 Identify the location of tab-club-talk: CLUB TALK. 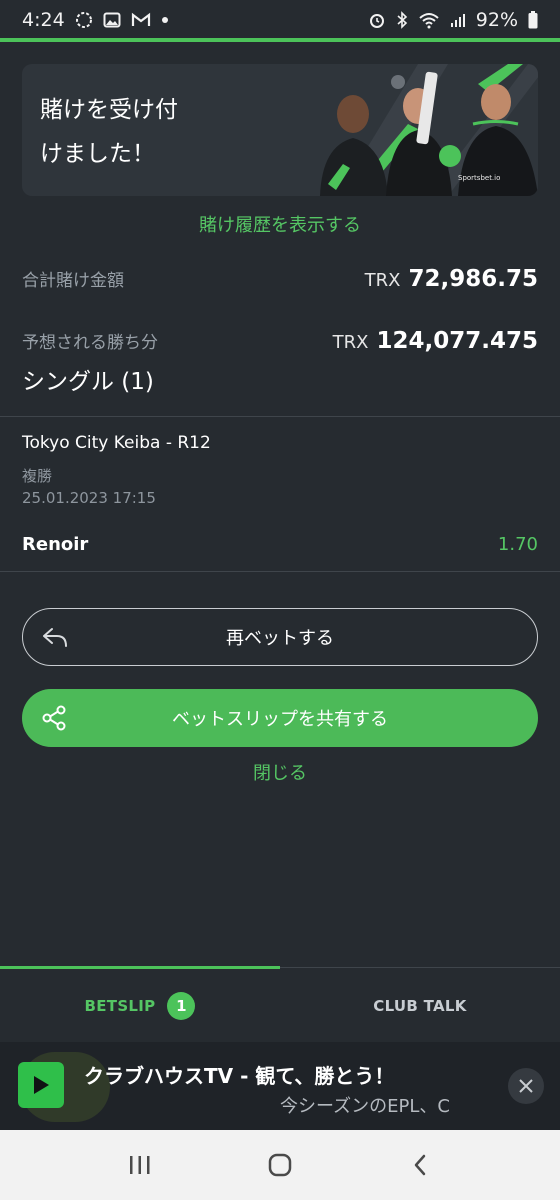
(420, 1005).